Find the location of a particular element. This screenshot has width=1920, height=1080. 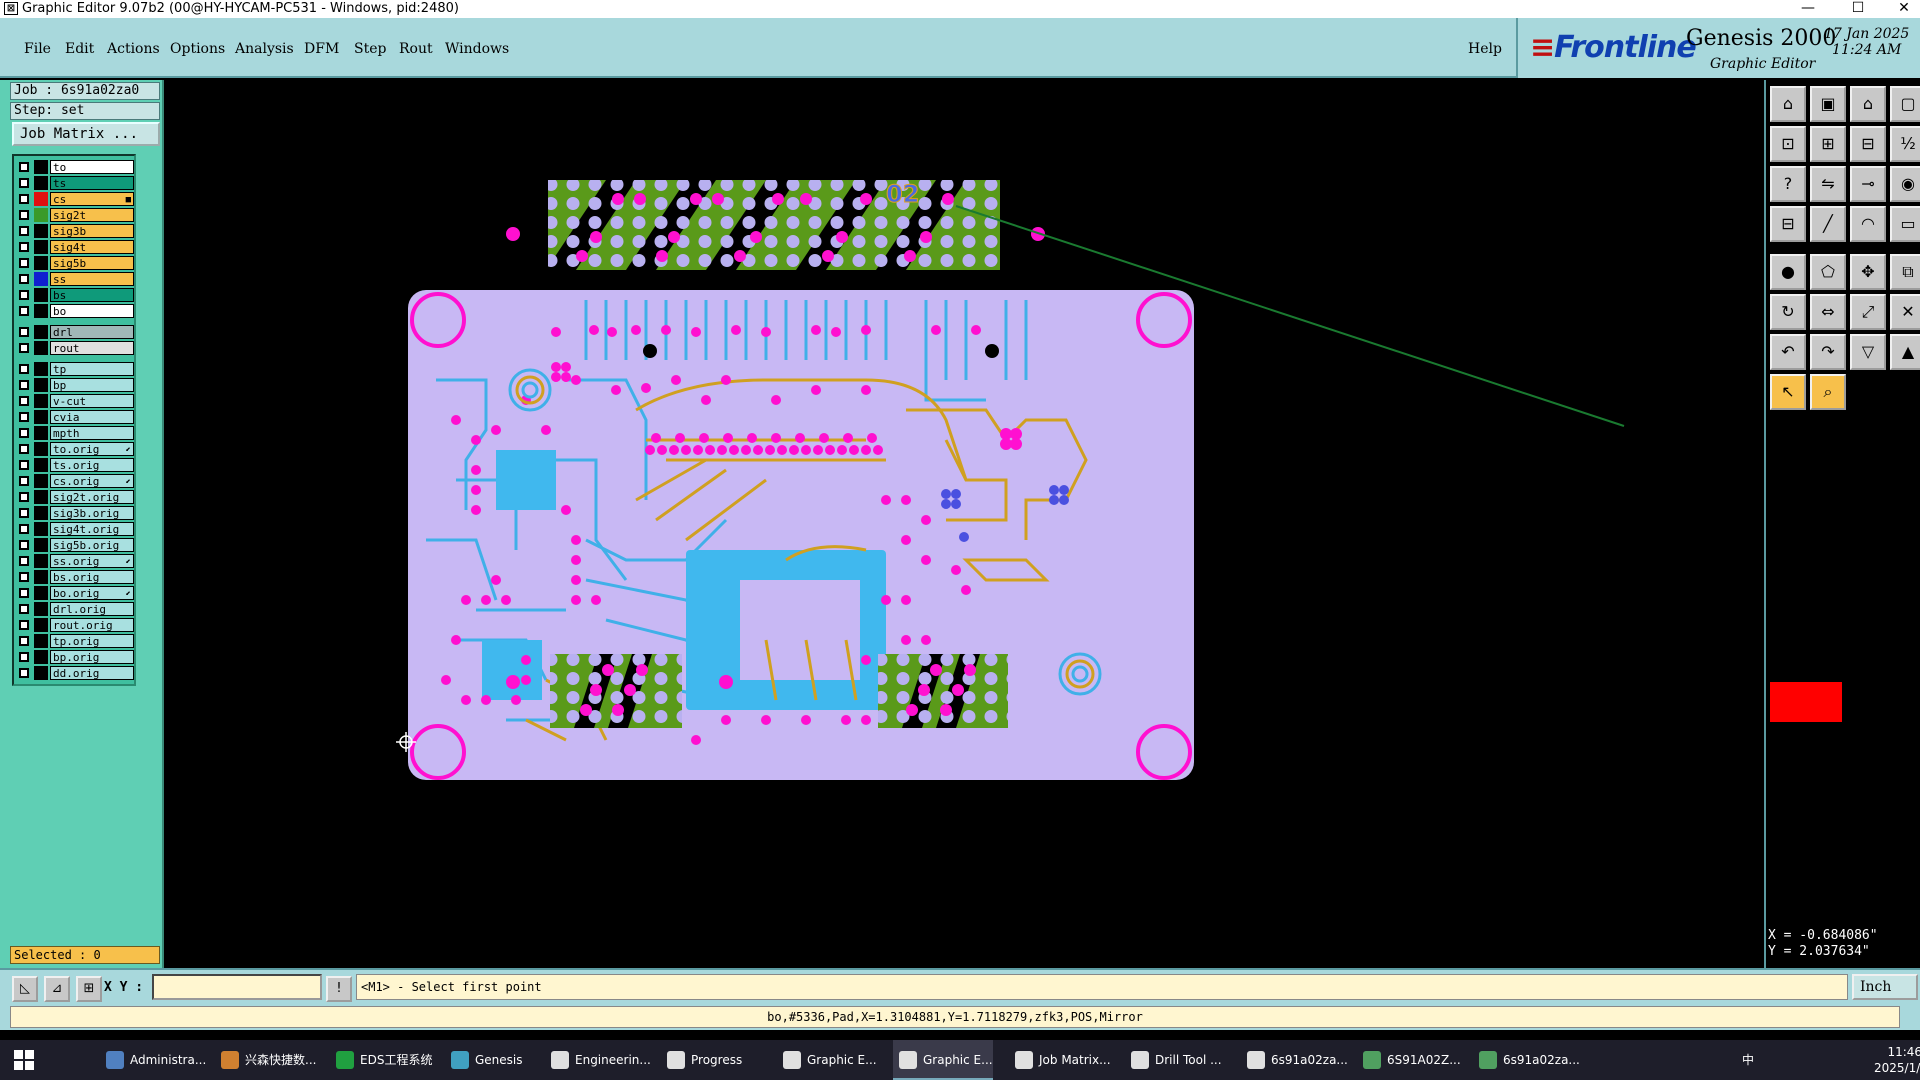

xy-input is located at coordinates (237, 987).